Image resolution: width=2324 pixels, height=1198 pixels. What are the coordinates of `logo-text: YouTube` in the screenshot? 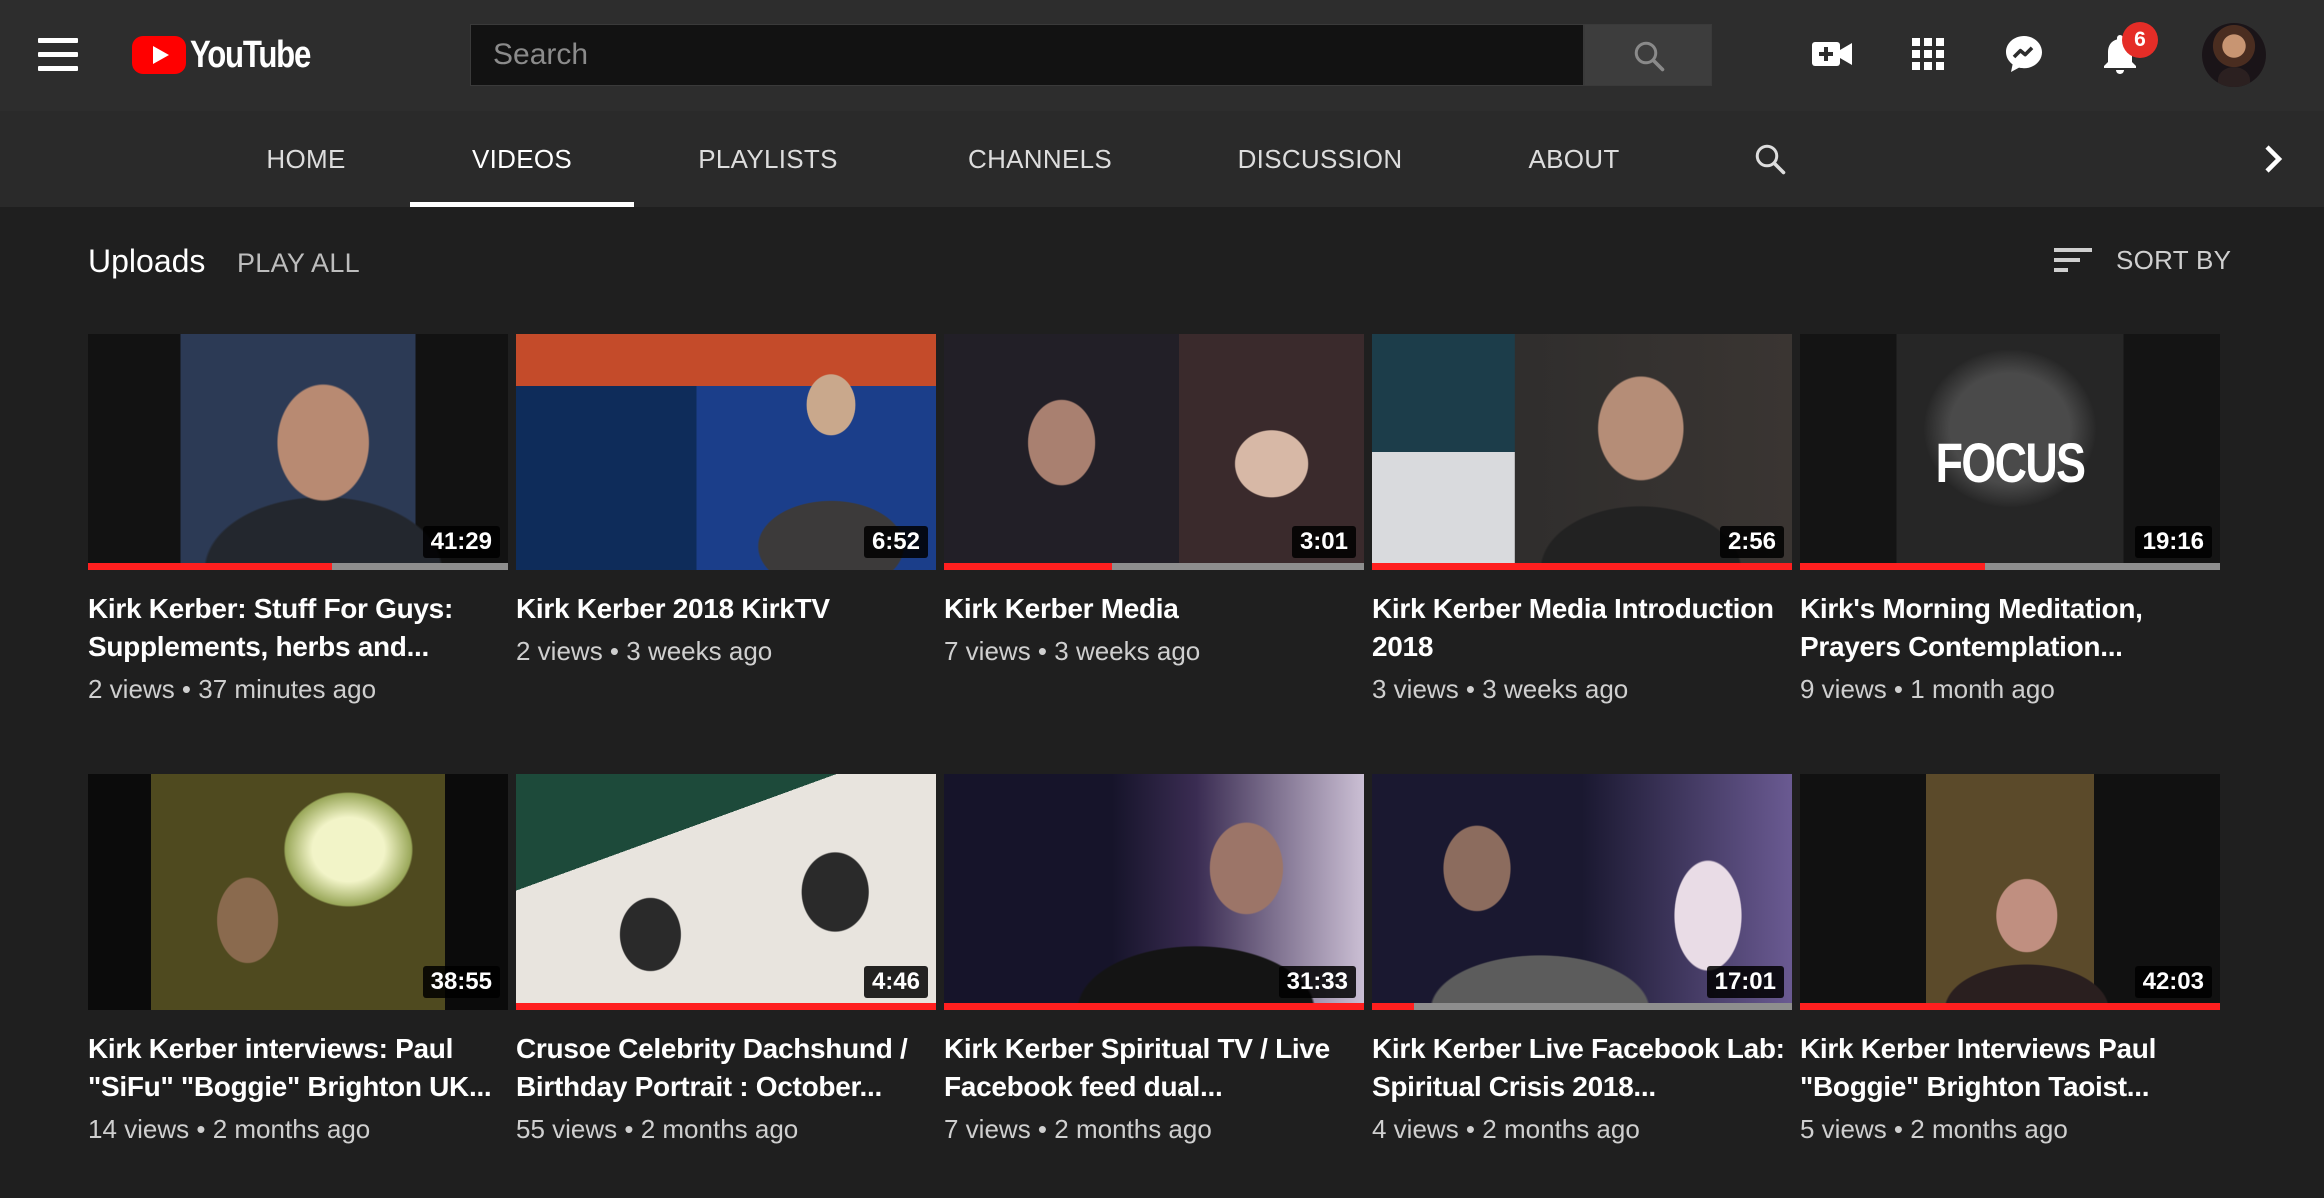 It's located at (250, 54).